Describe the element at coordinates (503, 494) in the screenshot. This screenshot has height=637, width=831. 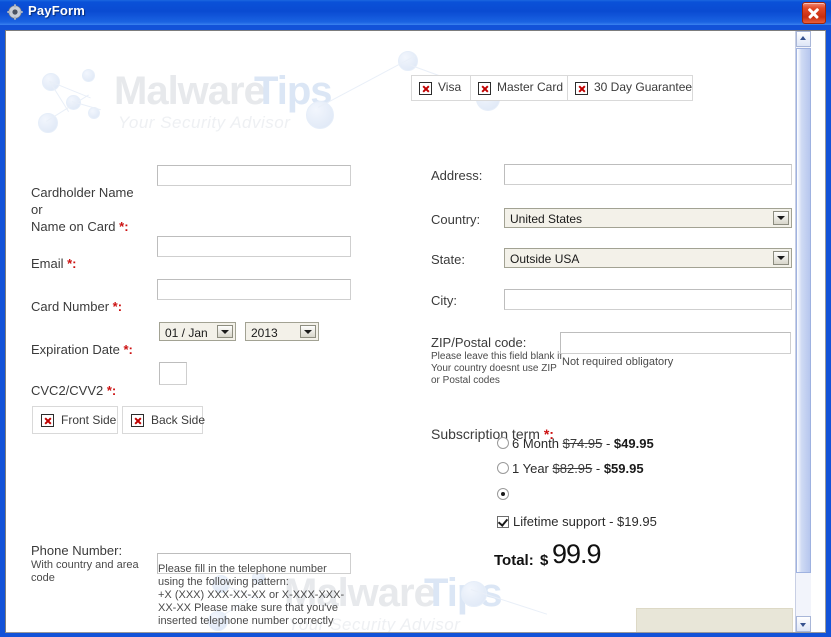
I see `subscription-radio-blank` at that location.